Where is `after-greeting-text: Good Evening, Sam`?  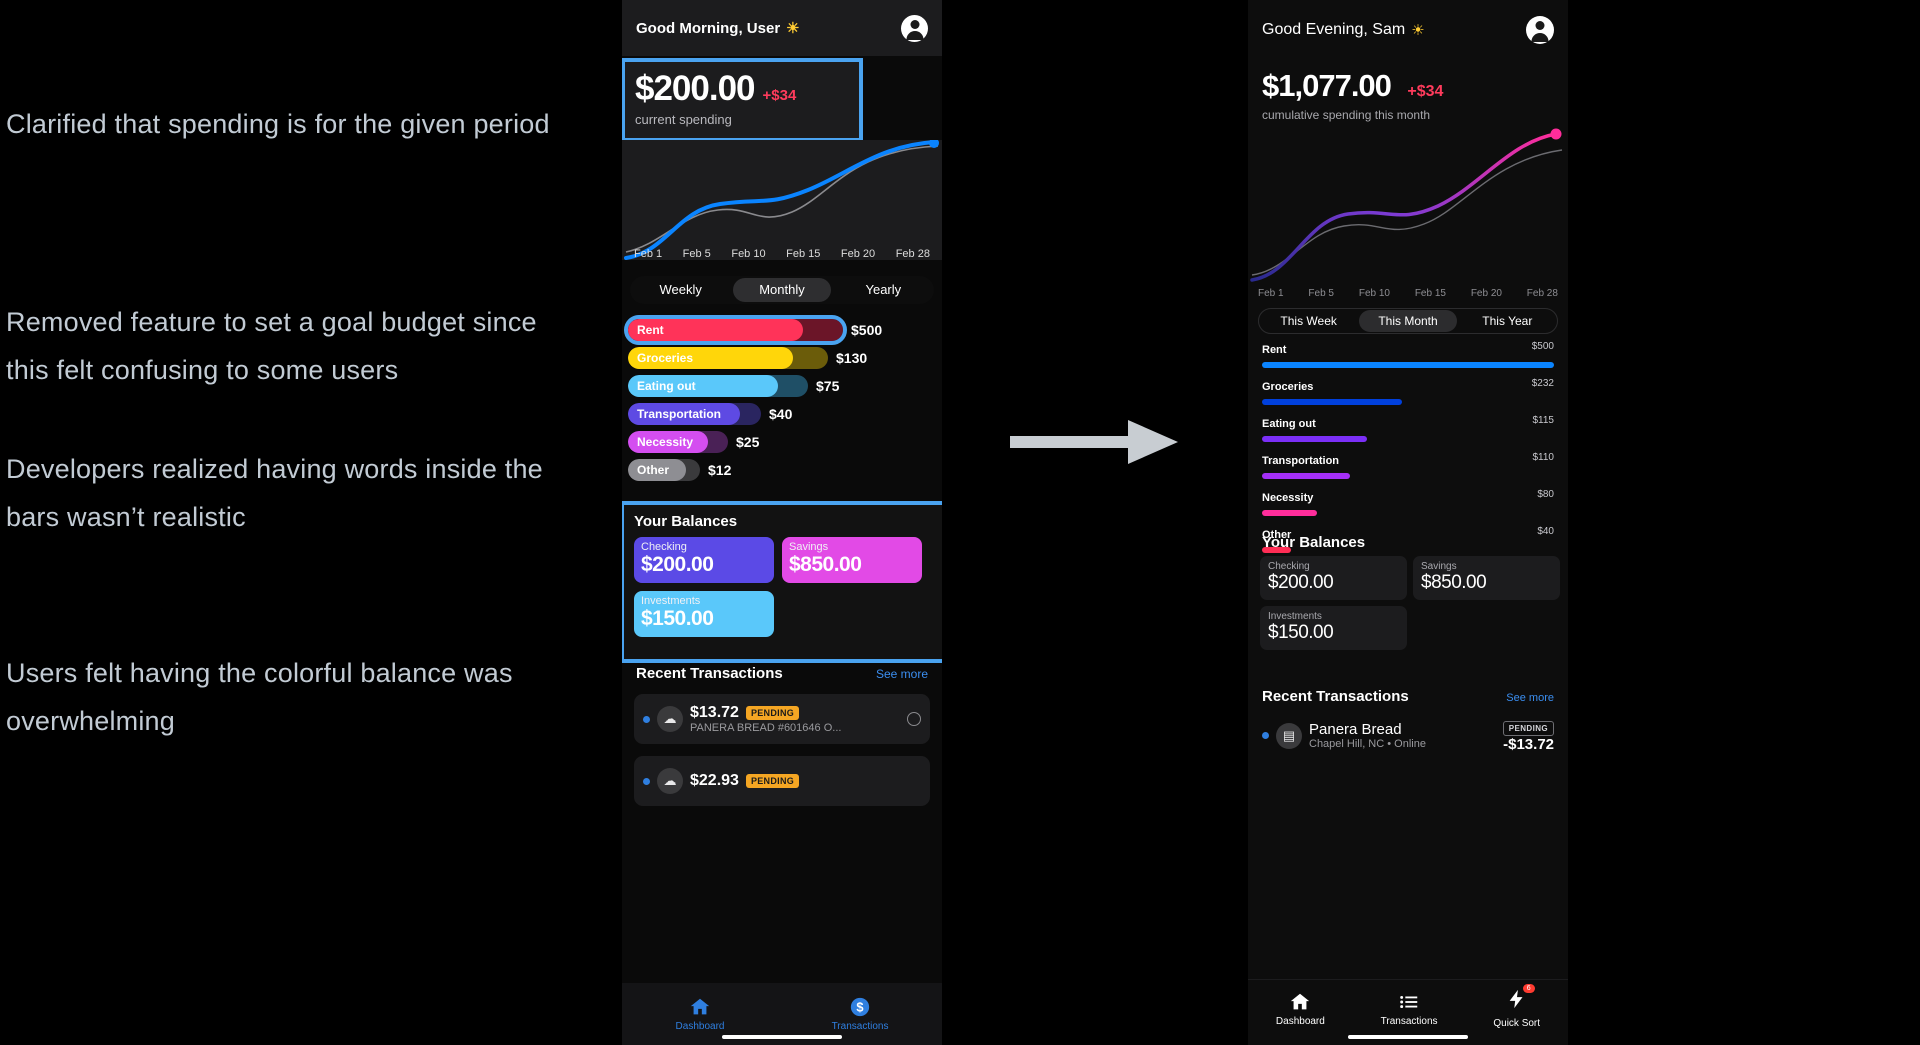 after-greeting-text: Good Evening, Sam is located at coordinates (1334, 29).